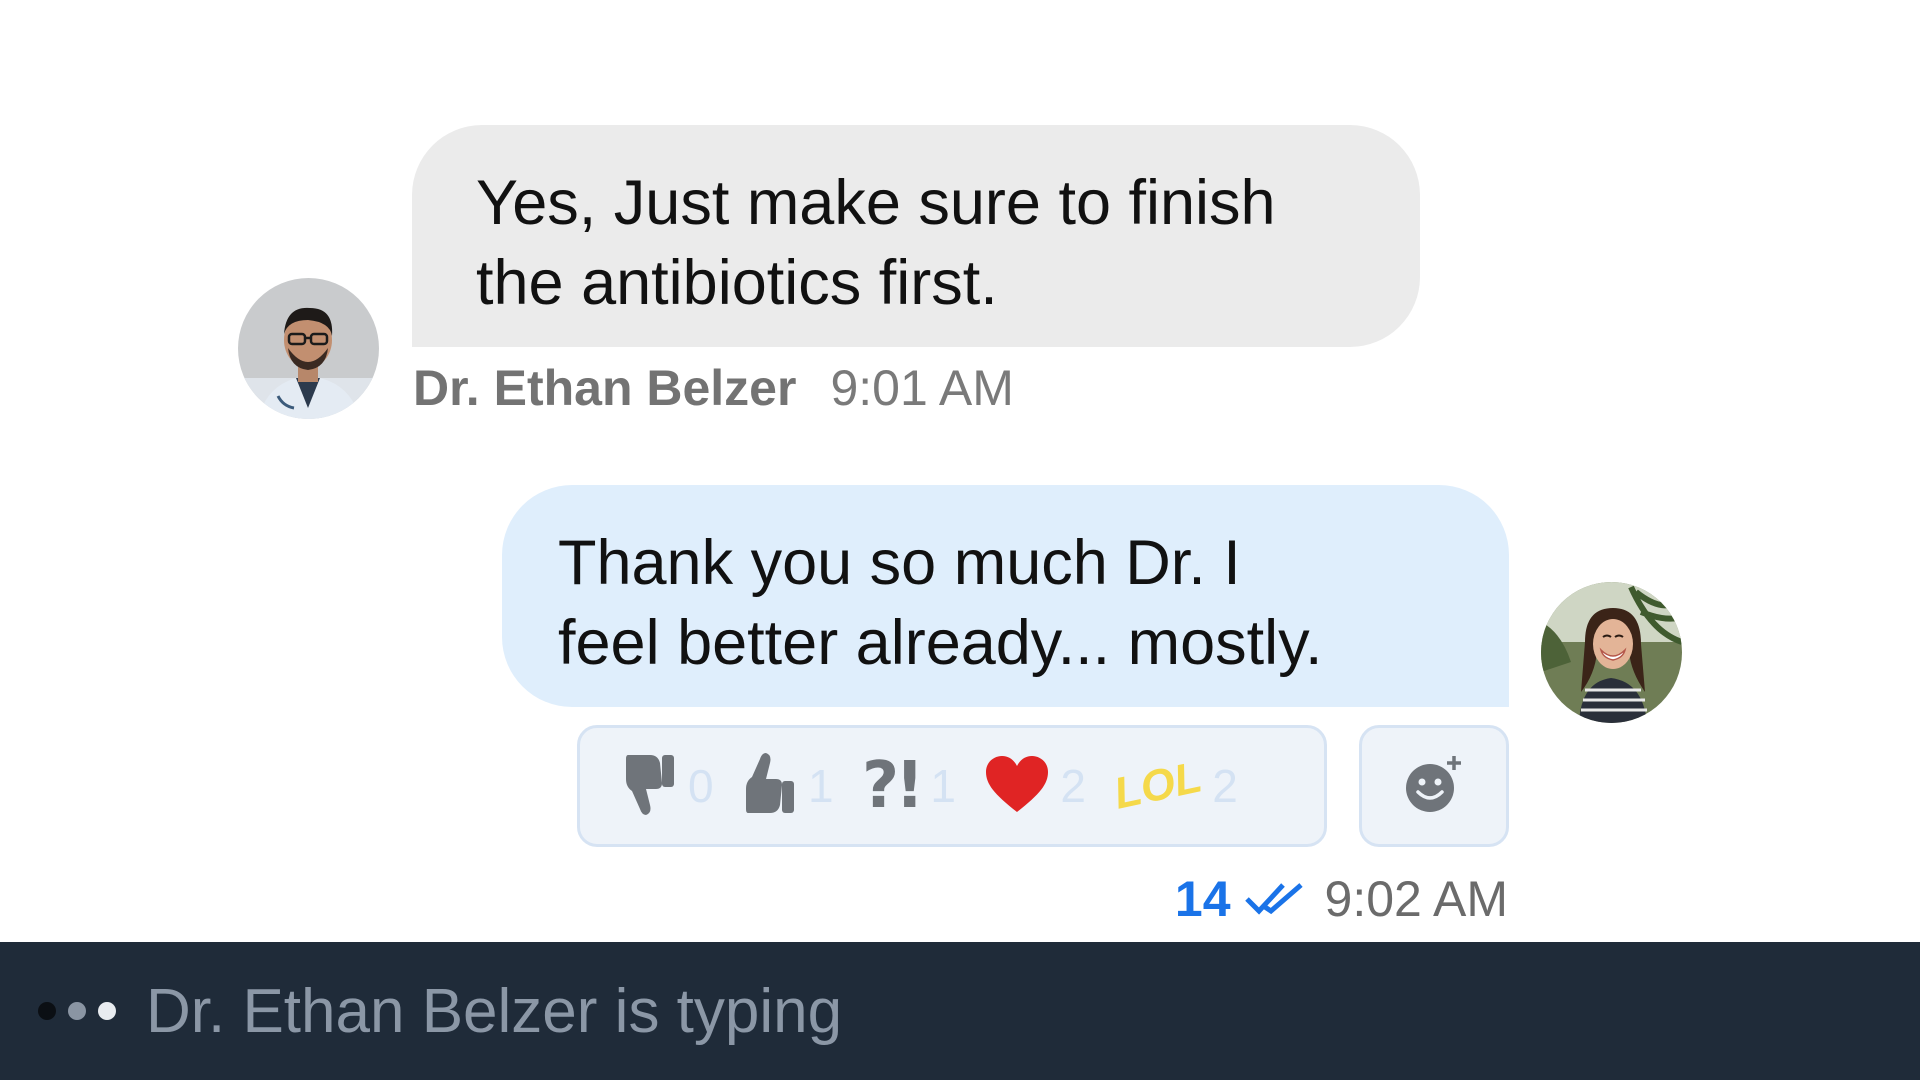 This screenshot has width=1920, height=1080. I want to click on incoming-message-line: Yes, Just make sure to finish, so click(876, 203).